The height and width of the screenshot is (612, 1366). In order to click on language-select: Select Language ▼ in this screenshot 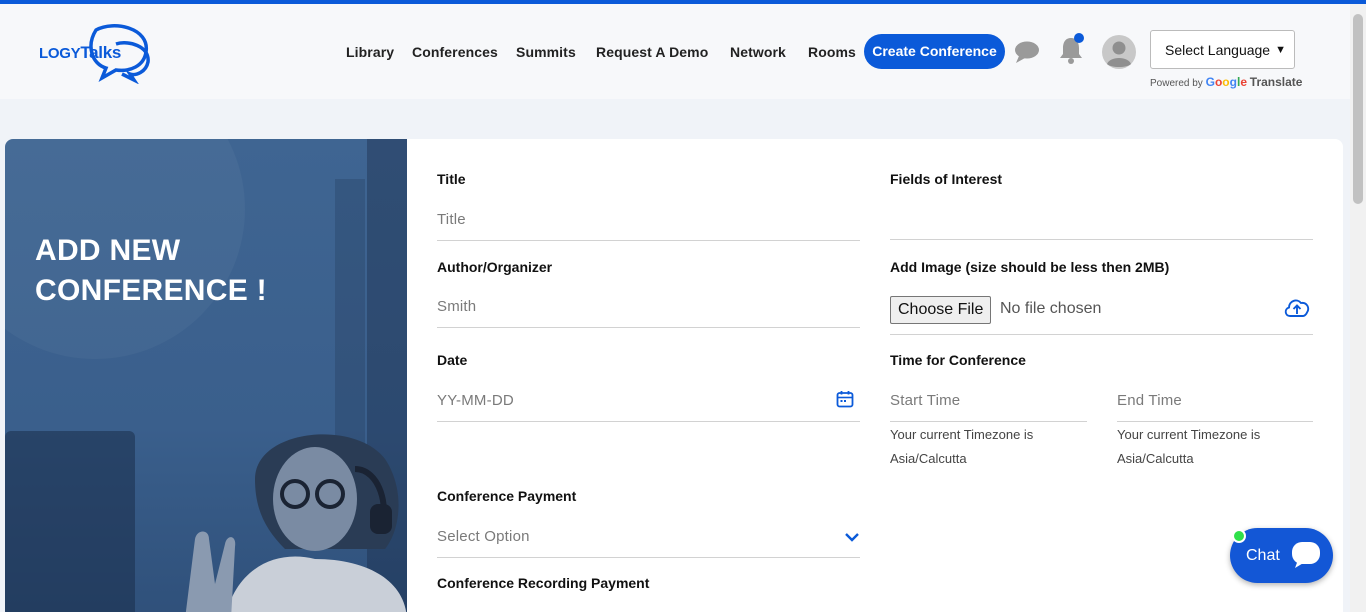, I will do `click(1222, 49)`.